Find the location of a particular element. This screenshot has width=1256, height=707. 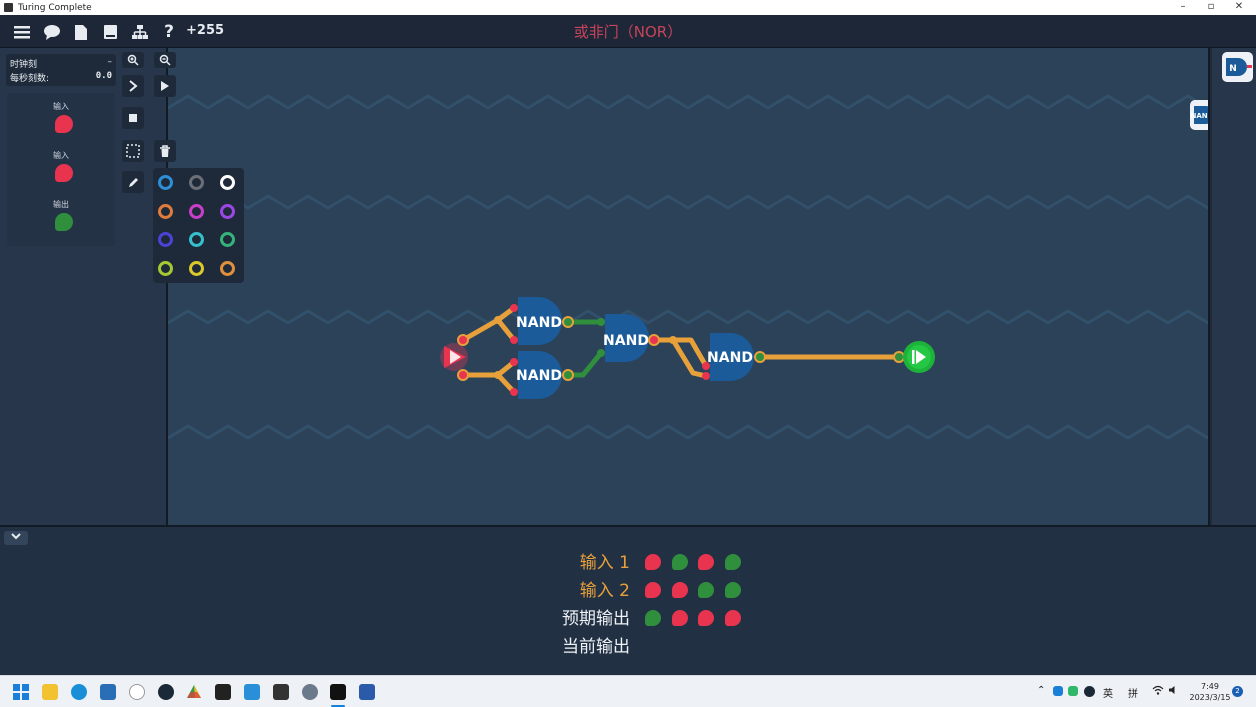

clock-value: – is located at coordinates (110, 63).